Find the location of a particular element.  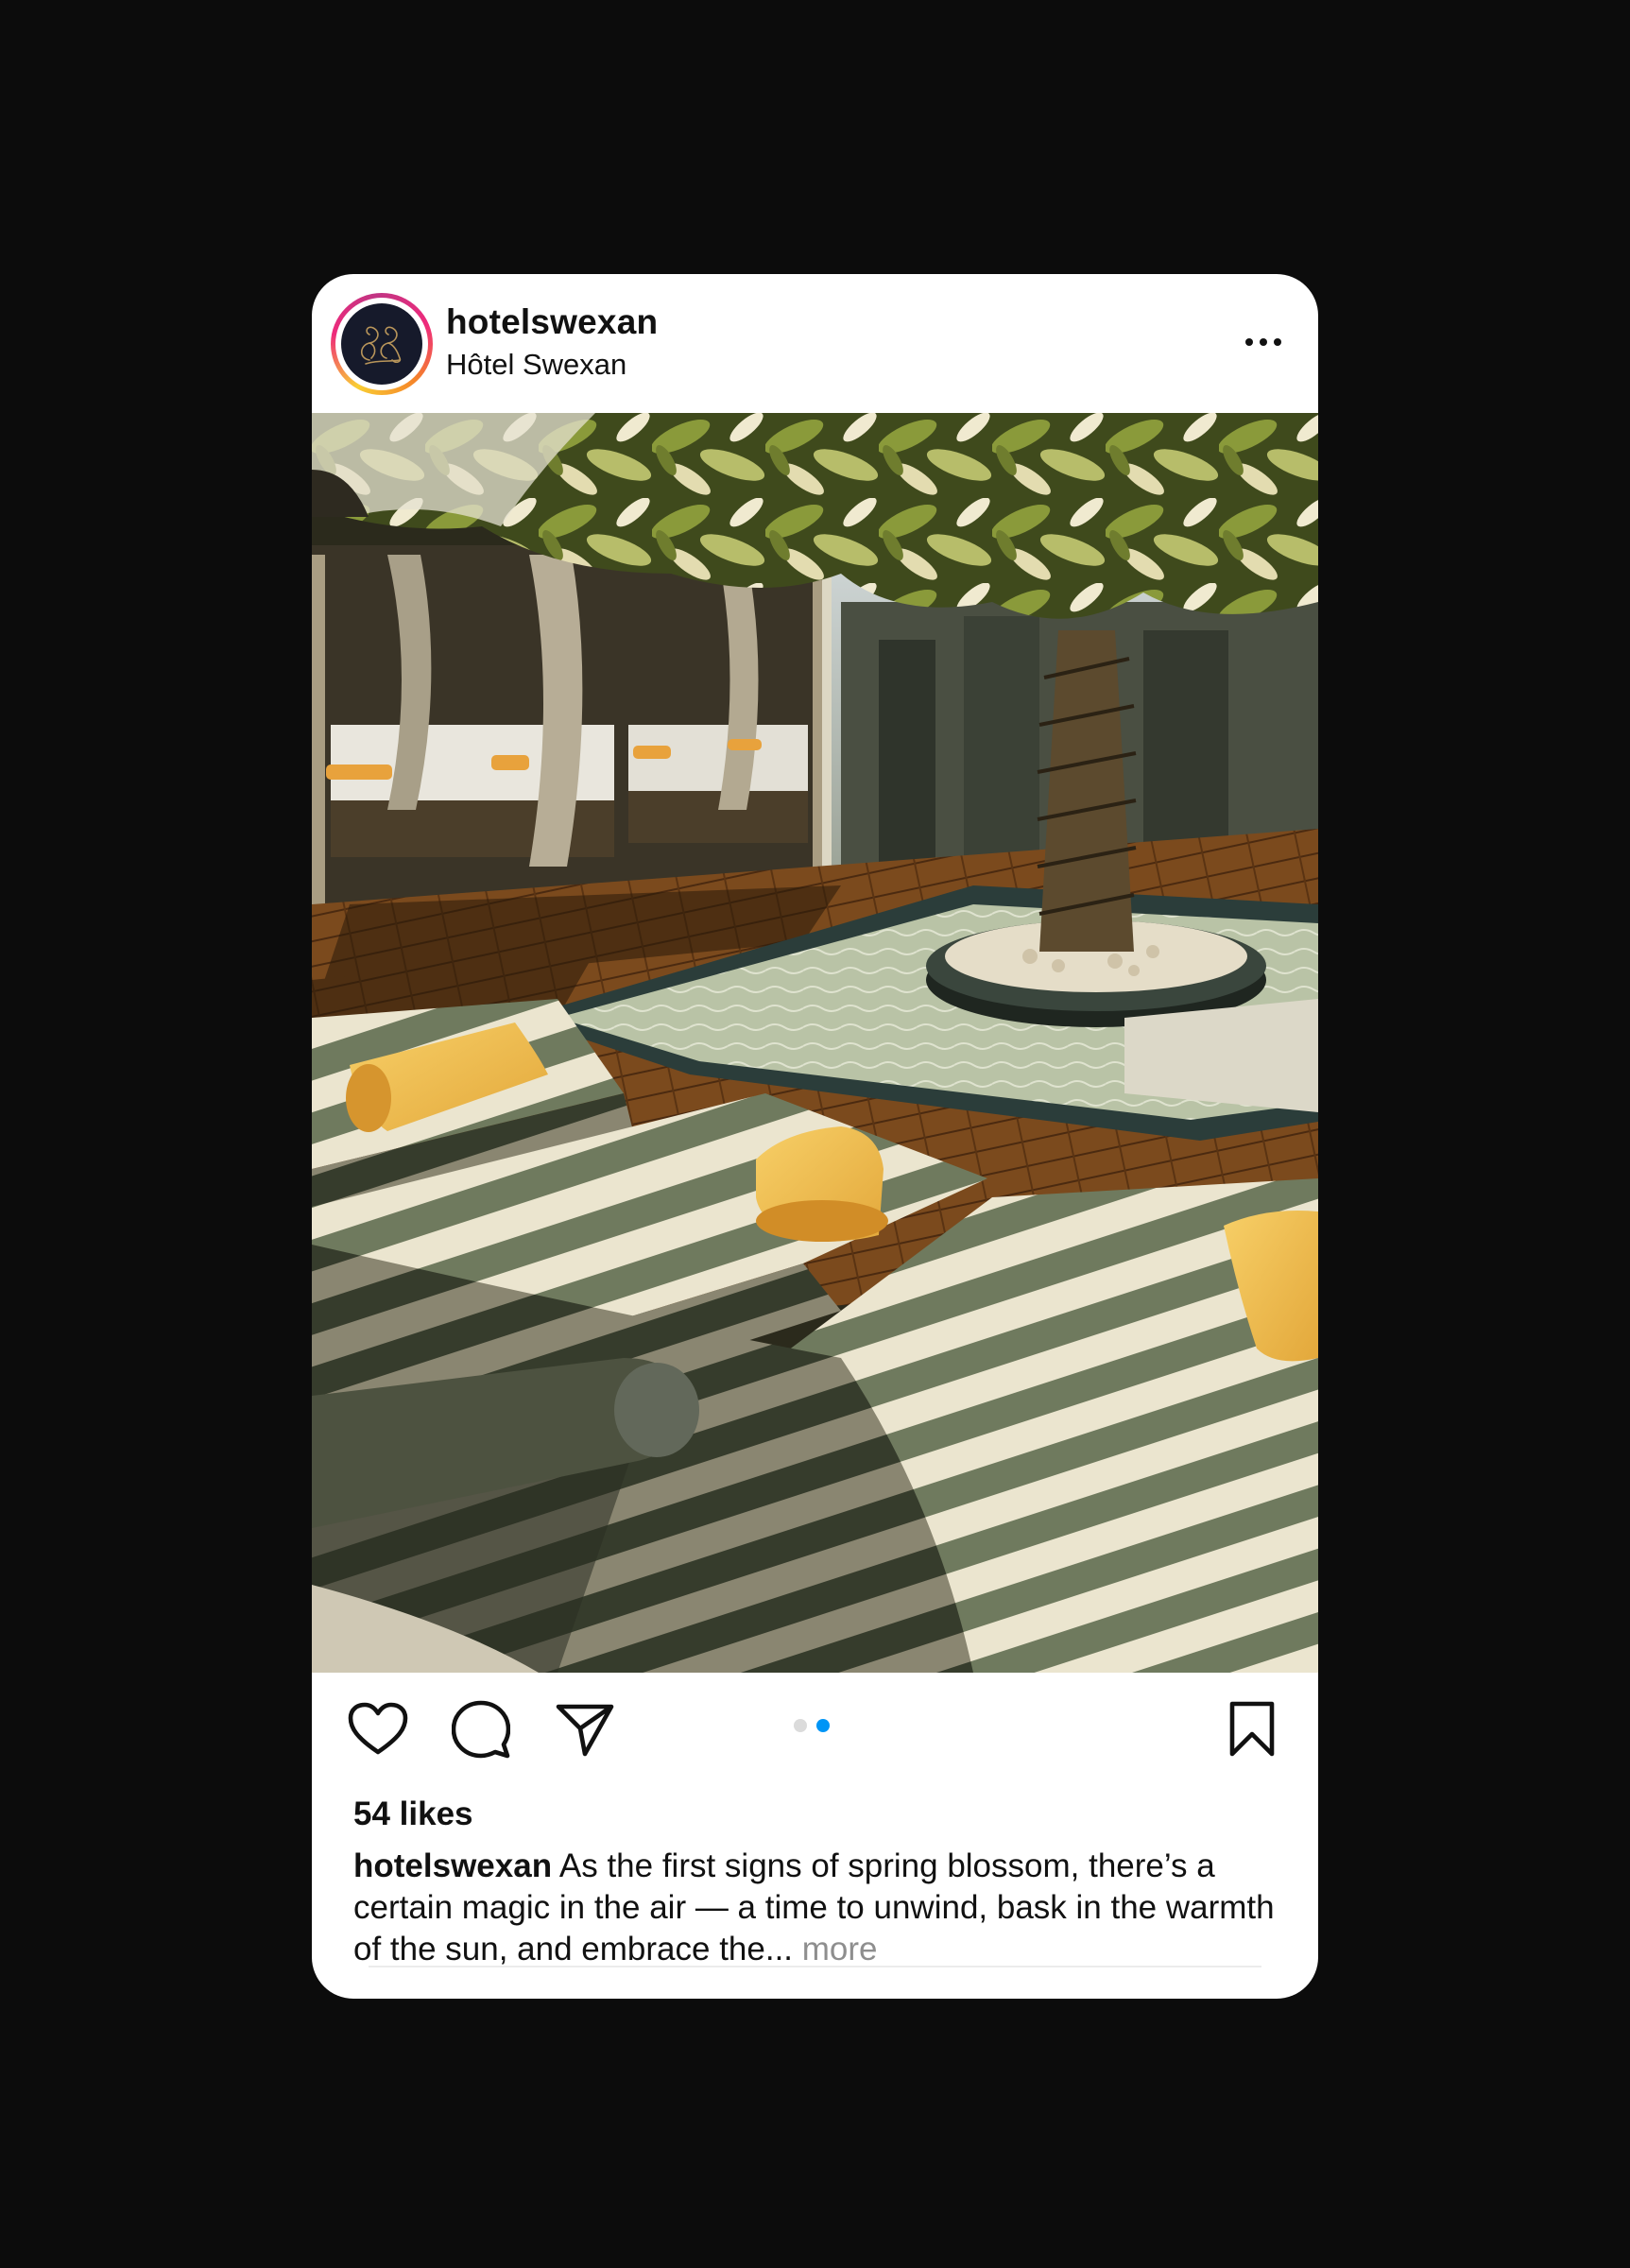

divider is located at coordinates (815, 1966).